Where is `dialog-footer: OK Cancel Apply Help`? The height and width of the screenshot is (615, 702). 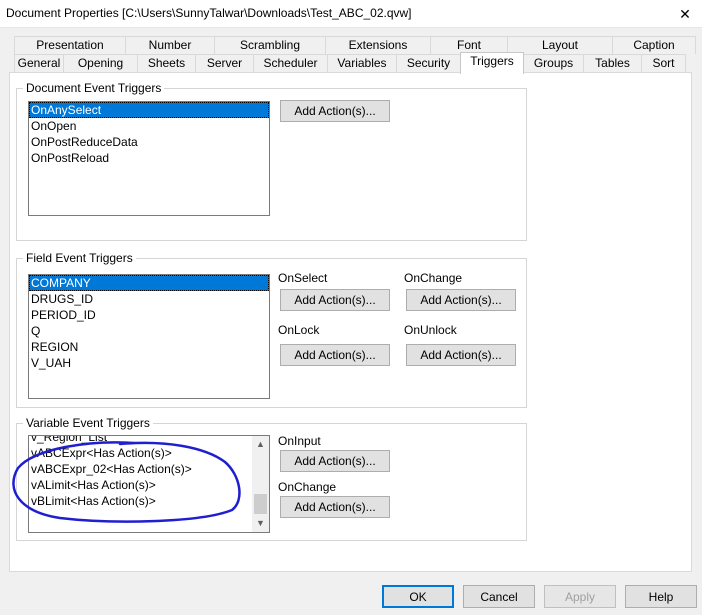 dialog-footer: OK Cancel Apply Help is located at coordinates (351, 596).